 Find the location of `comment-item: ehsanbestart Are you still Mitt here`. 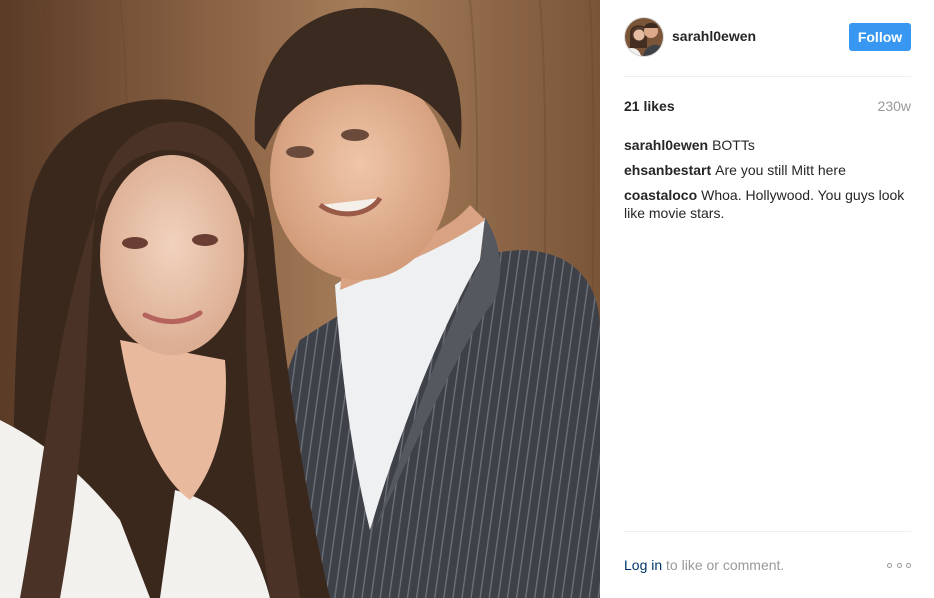

comment-item: ehsanbestart Are you still Mitt here is located at coordinates (767, 170).